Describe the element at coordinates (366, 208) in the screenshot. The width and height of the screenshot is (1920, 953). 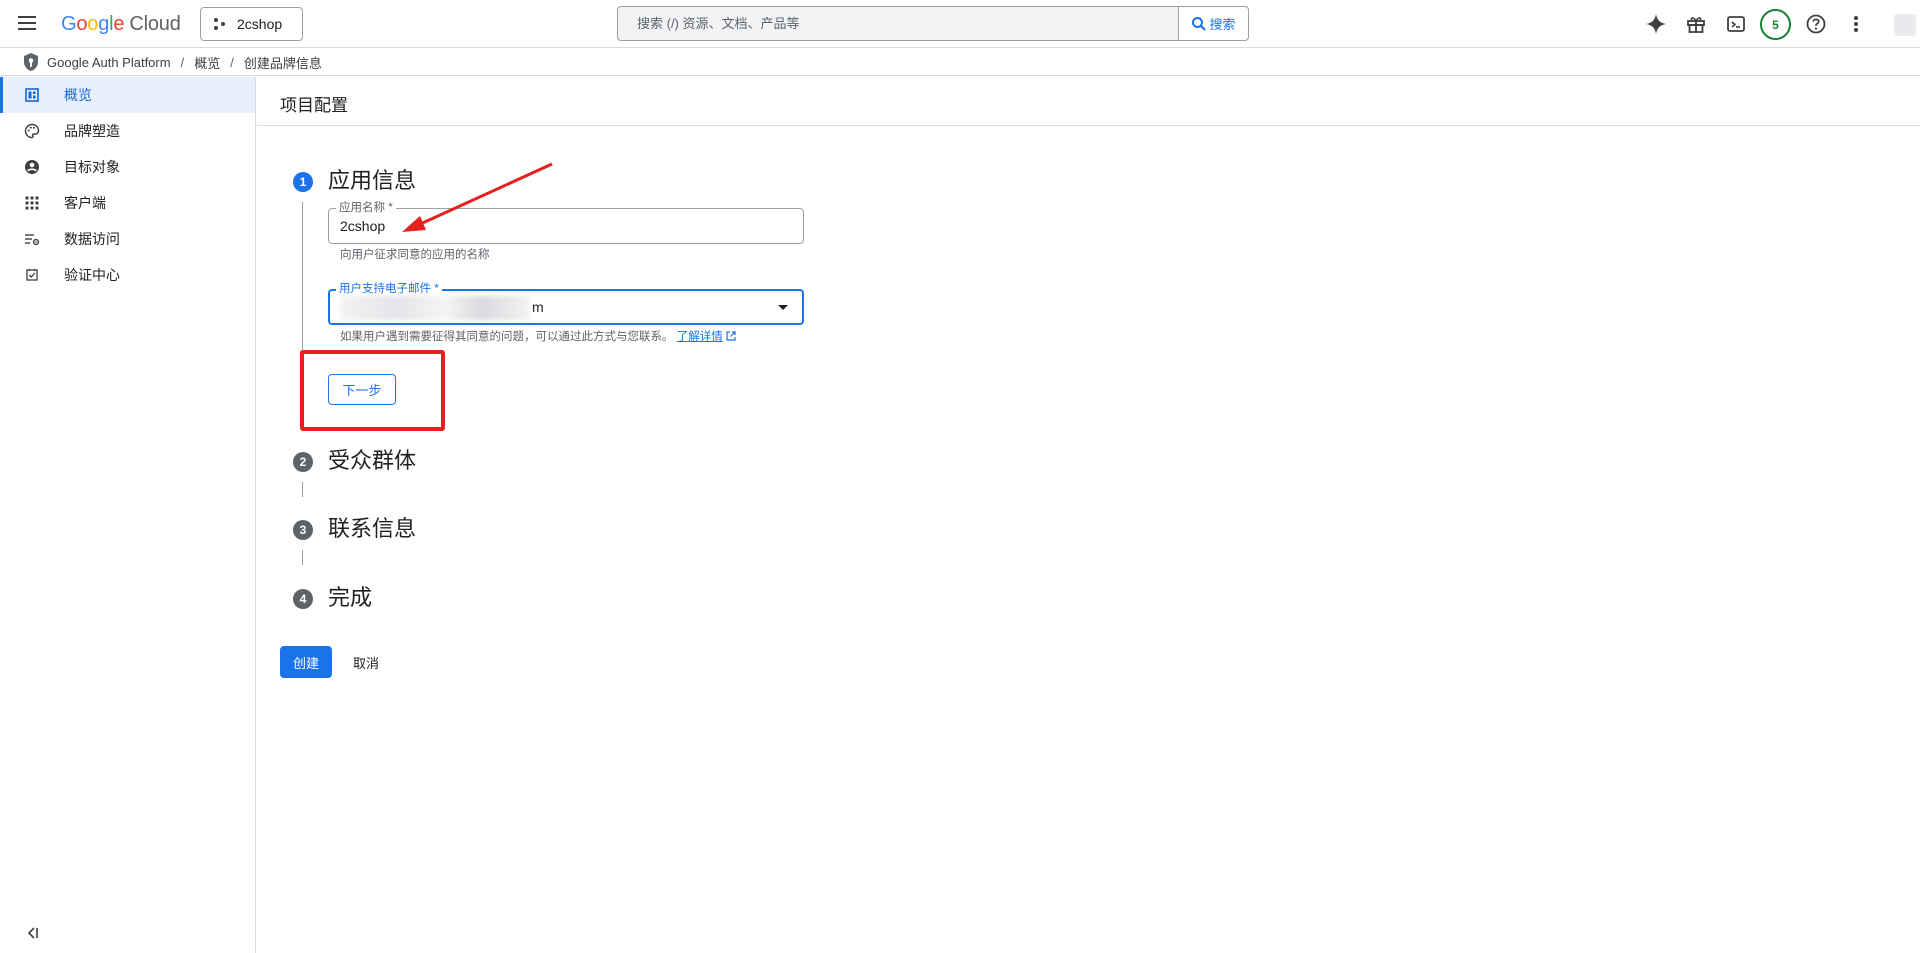
I see `app-name-label: 应用名称 *` at that location.